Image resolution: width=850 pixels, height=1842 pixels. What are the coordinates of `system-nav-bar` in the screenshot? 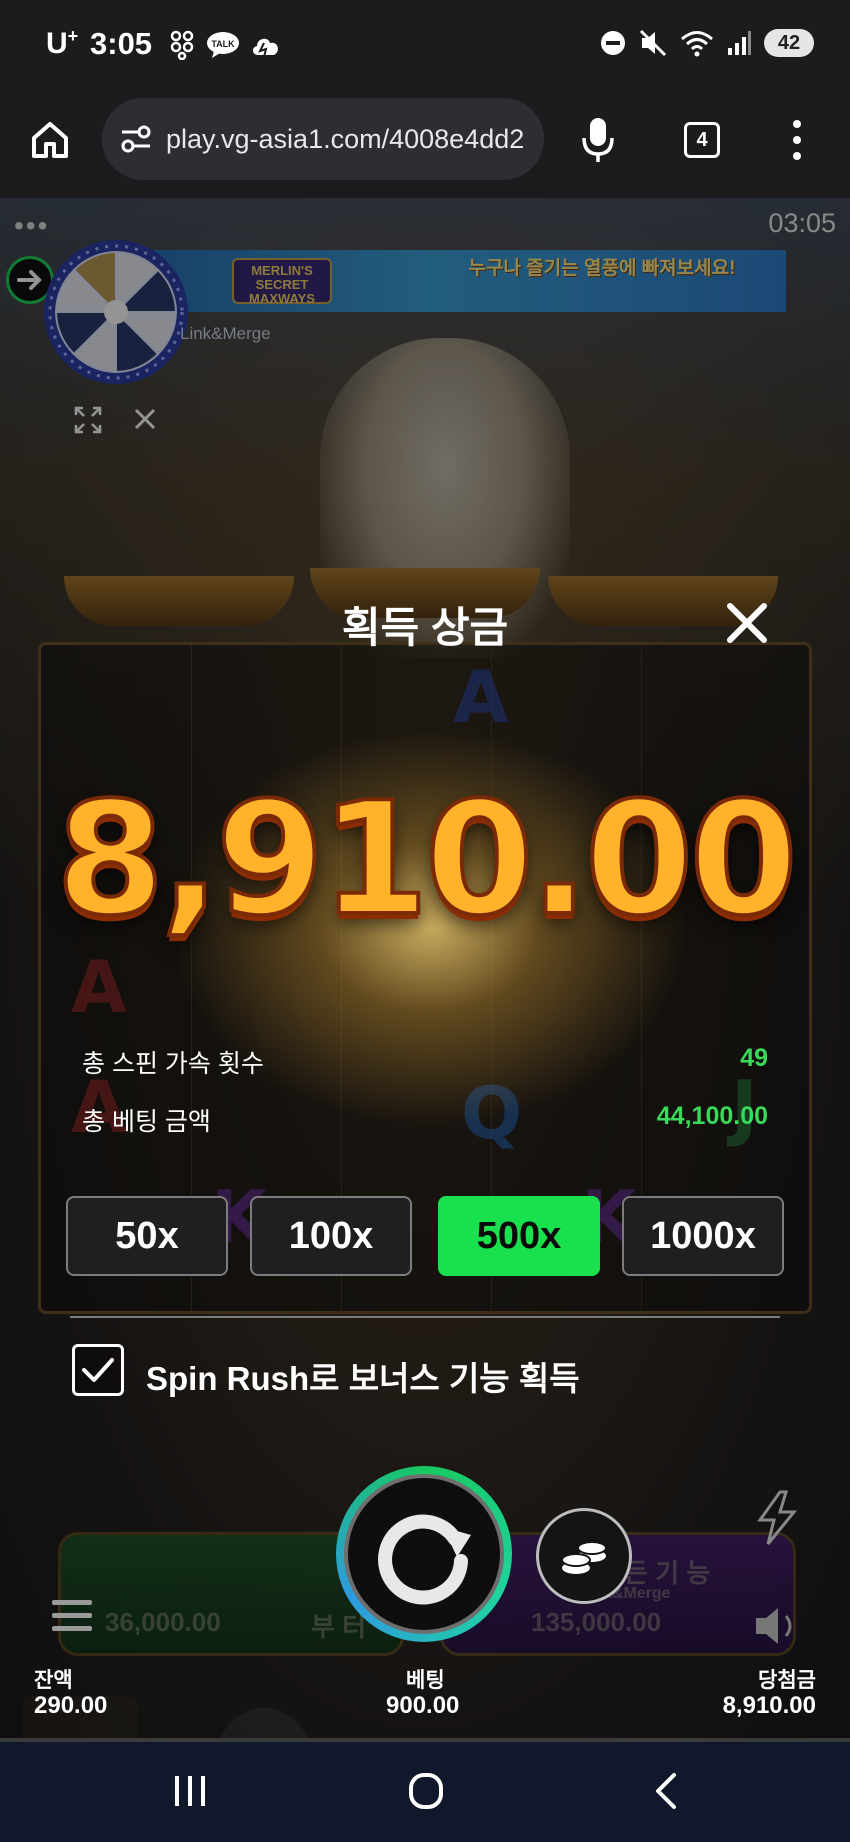 It's located at (425, 1792).